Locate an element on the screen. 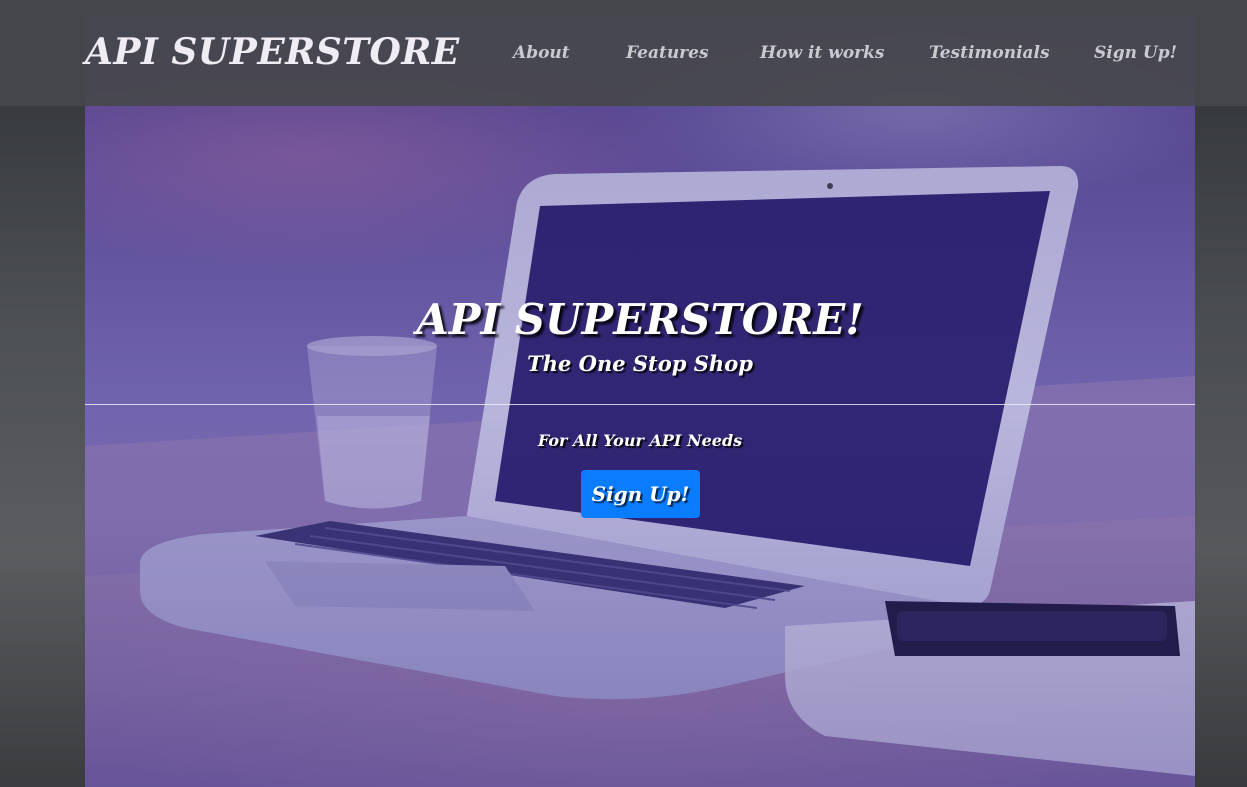  hero-subtitle: The One Stop Shop is located at coordinates (640, 363).